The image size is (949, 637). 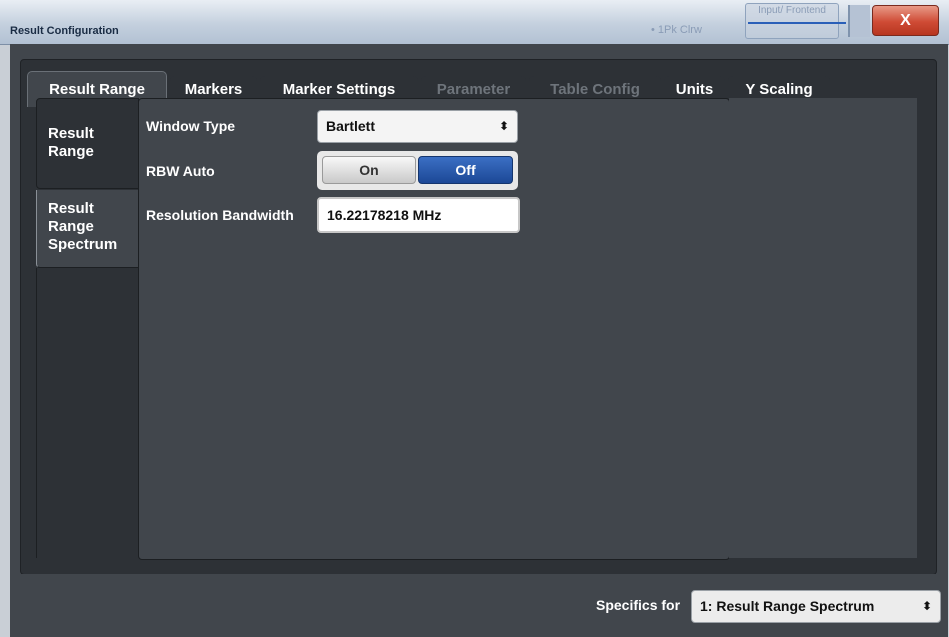 What do you see at coordinates (787, 606) in the screenshot?
I see `specifics-for-value: 1: Result Range Spectrum` at bounding box center [787, 606].